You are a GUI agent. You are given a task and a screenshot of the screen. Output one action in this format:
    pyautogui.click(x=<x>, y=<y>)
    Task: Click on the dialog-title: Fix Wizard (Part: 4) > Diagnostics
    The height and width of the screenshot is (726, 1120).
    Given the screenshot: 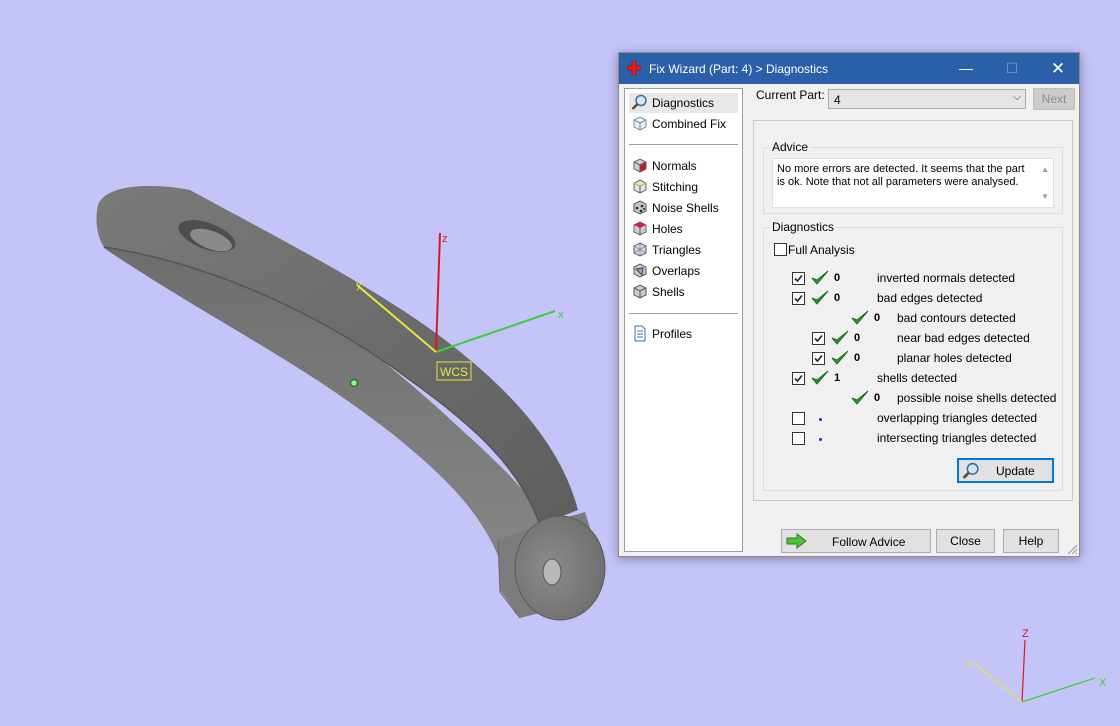 What is the action you would take?
    pyautogui.click(x=739, y=69)
    